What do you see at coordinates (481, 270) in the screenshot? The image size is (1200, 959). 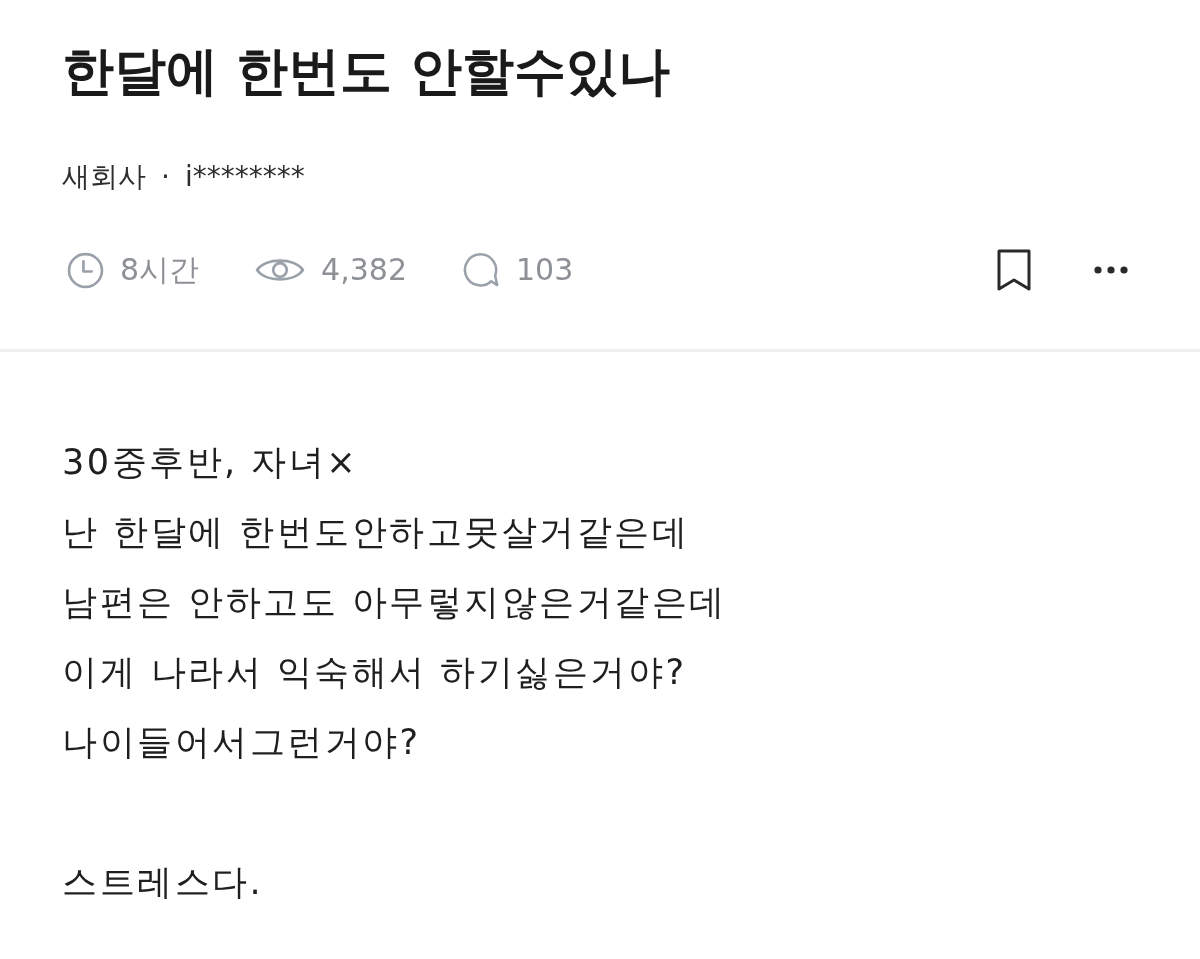 I see `speech-bubble-icon` at bounding box center [481, 270].